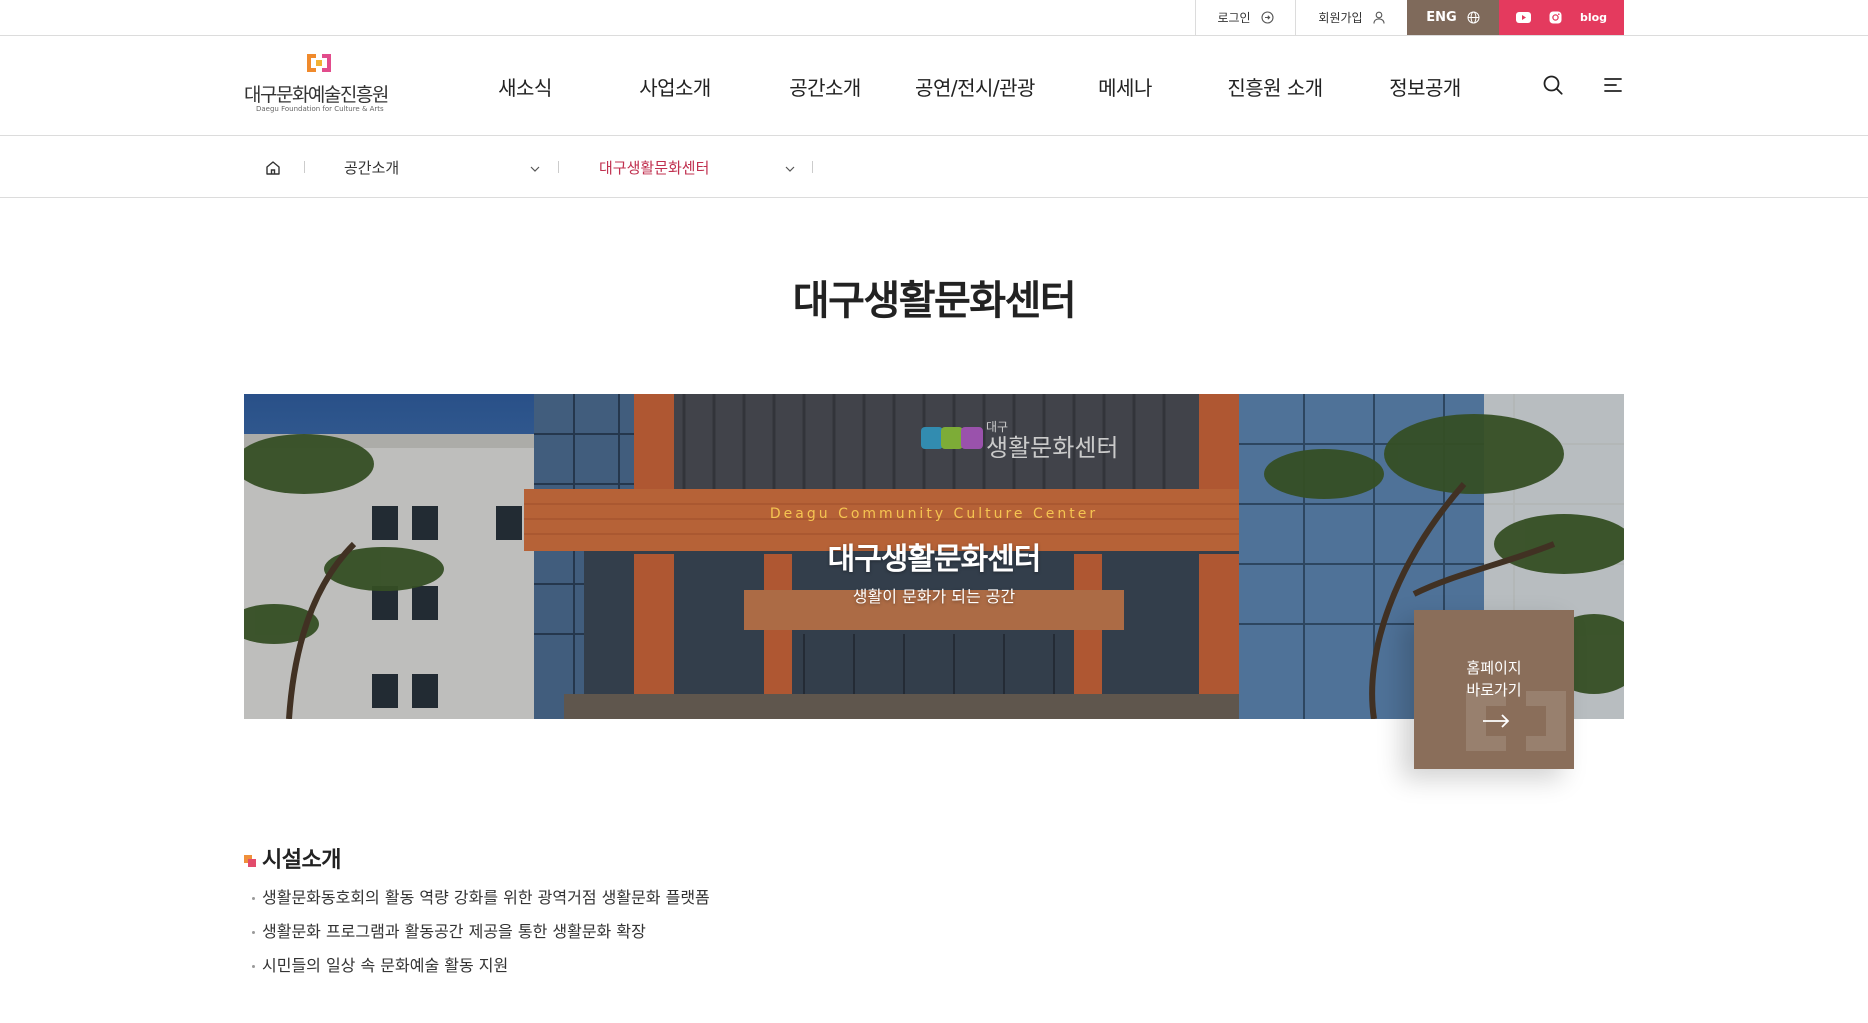 Image resolution: width=1868 pixels, height=1023 pixels. What do you see at coordinates (1523, 17) in the screenshot?
I see `youtube-icon` at bounding box center [1523, 17].